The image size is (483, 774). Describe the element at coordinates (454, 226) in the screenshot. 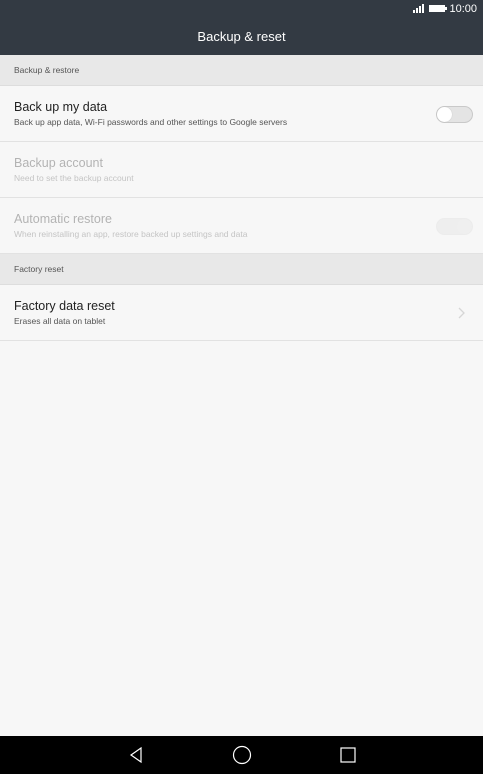

I see `automatic-restore-toggle` at that location.